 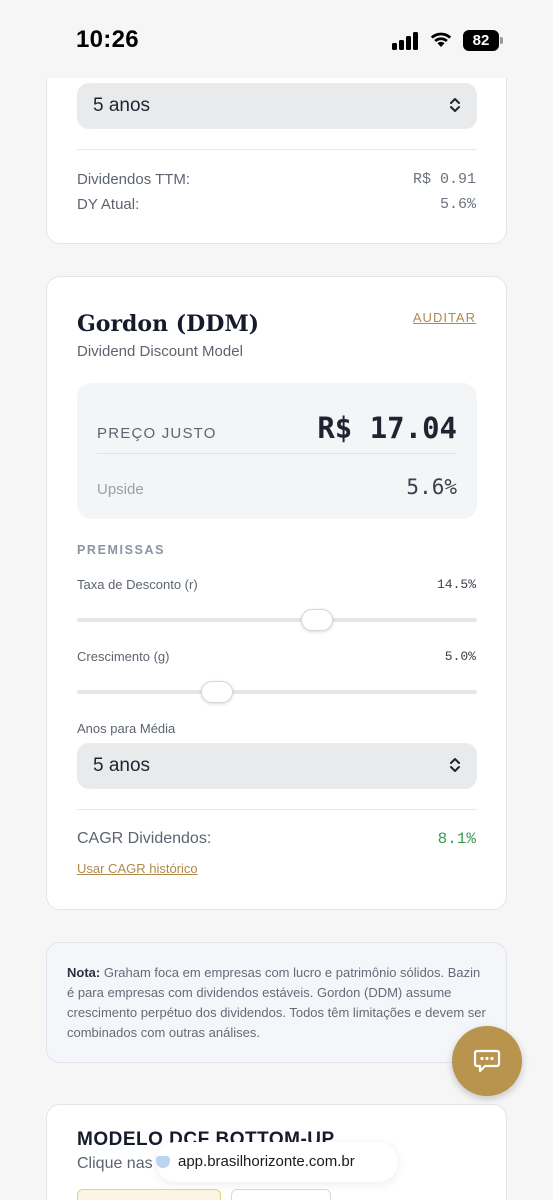 What do you see at coordinates (122, 765) in the screenshot?
I see `years-select-value: 5 anos` at bounding box center [122, 765].